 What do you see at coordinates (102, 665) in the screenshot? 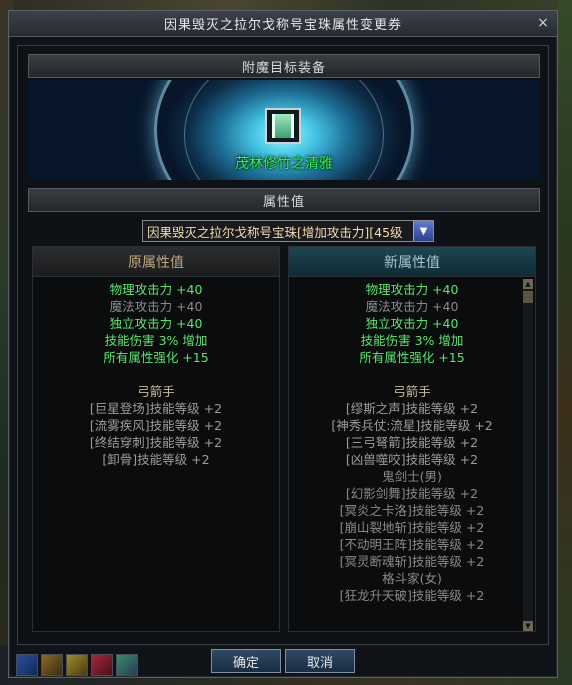
I see `heart-icon` at bounding box center [102, 665].